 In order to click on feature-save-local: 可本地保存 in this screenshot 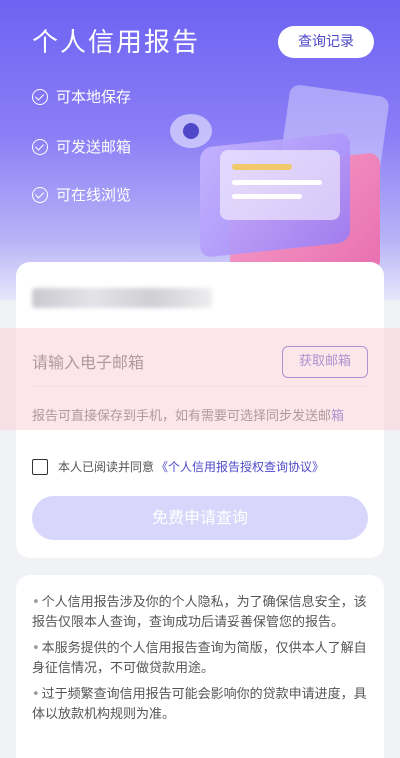, I will do `click(81, 96)`.